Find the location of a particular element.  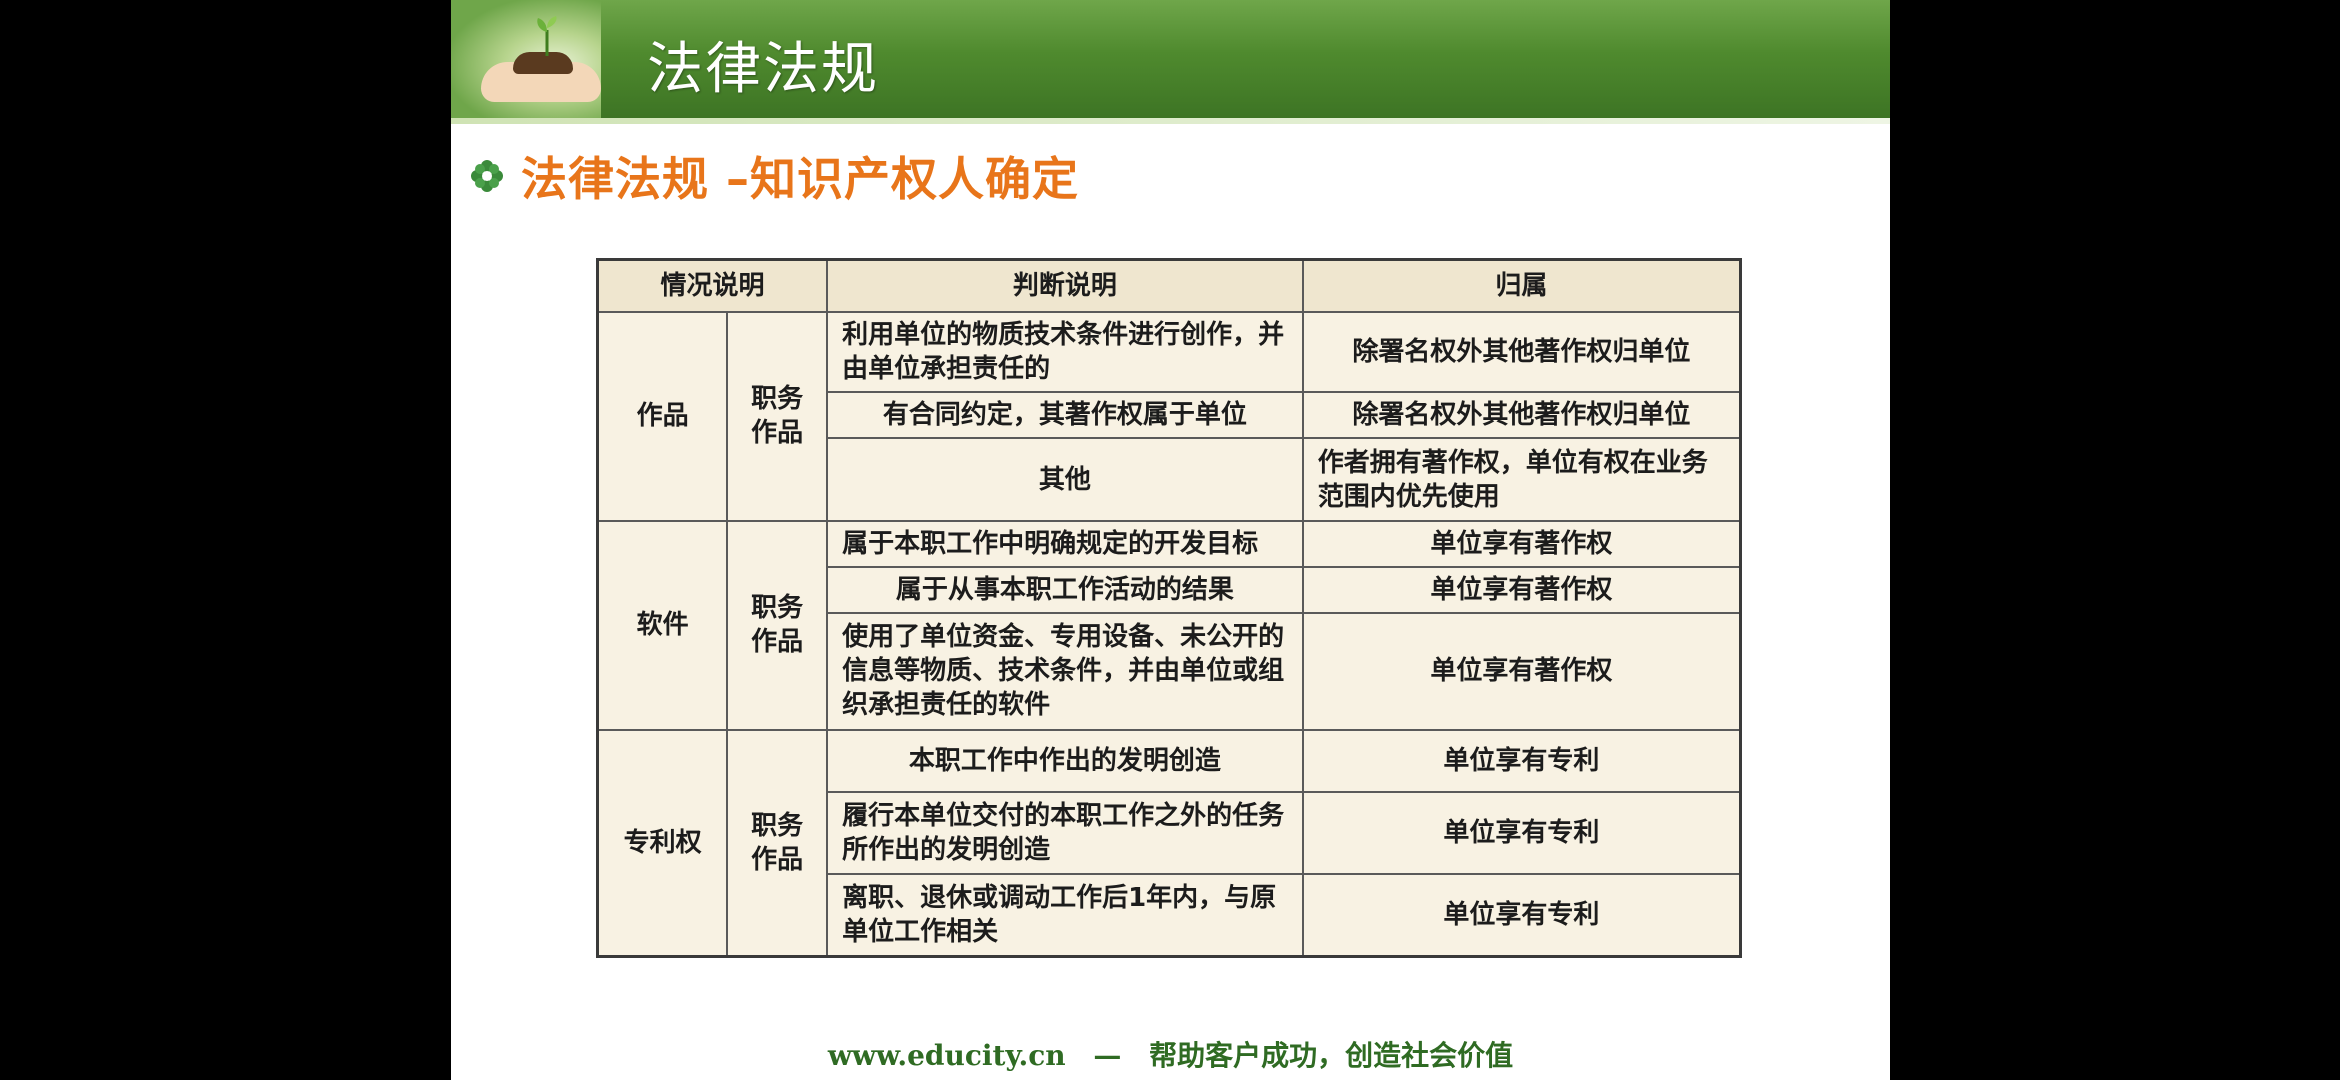

footer-slogan: 帮助客户成功，创造社会价值 is located at coordinates (1331, 1055).